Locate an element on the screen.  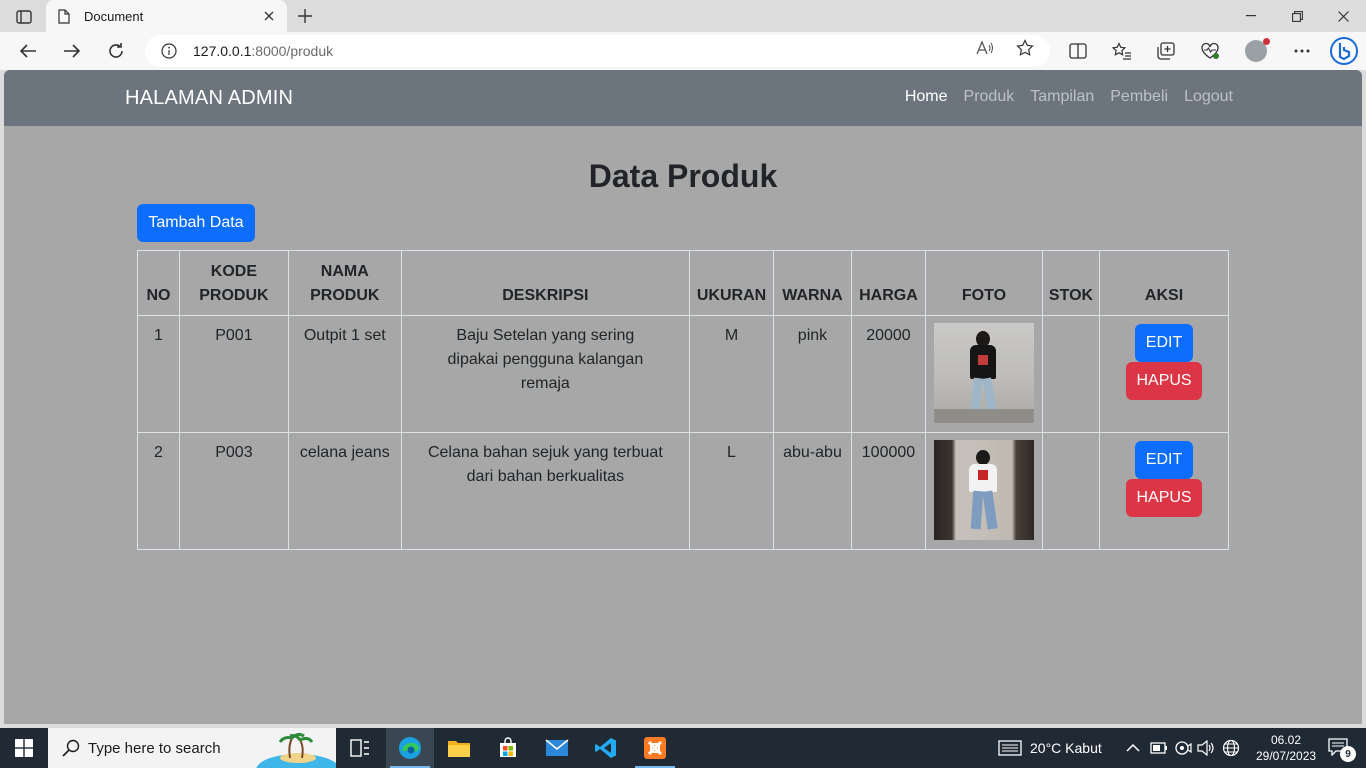
url-path: :8000/produk is located at coordinates (292, 51).